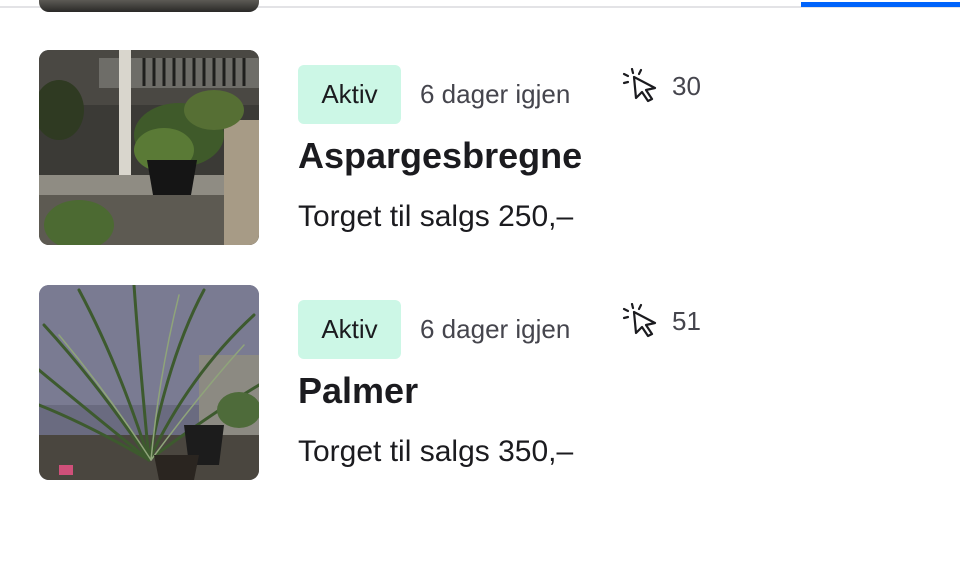 This screenshot has height=579, width=960. Describe the element at coordinates (661, 86) in the screenshot. I see `click-stats: 30` at that location.